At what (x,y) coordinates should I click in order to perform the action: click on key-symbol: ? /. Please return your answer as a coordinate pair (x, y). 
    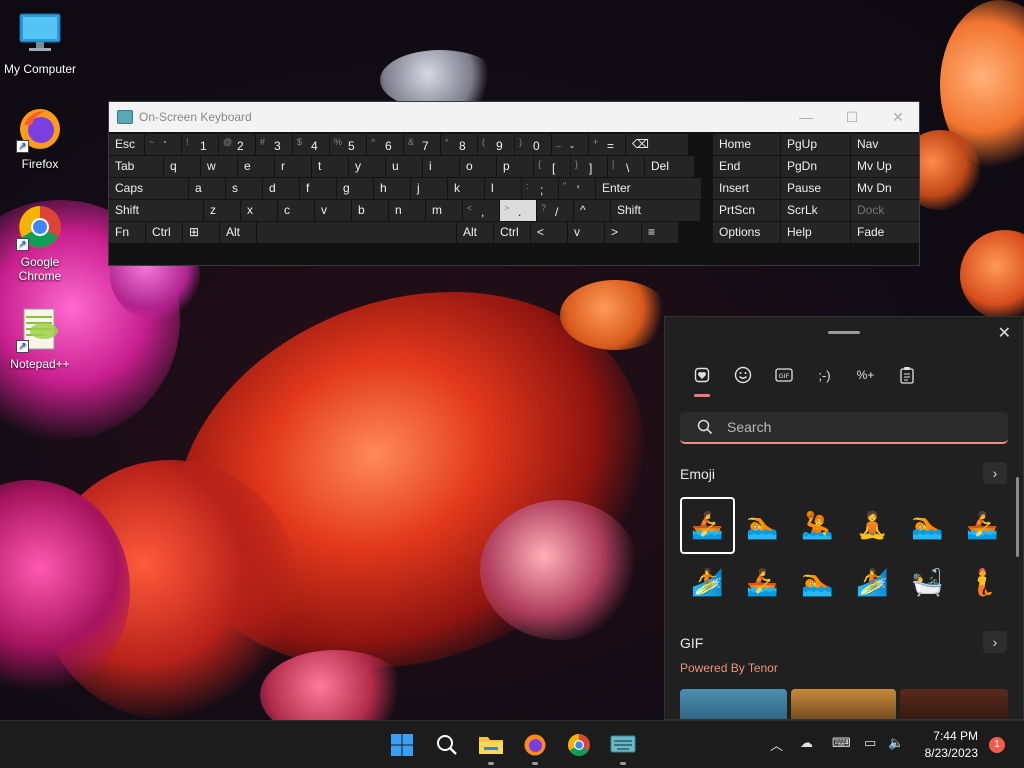
    Looking at the image, I should click on (555, 210).